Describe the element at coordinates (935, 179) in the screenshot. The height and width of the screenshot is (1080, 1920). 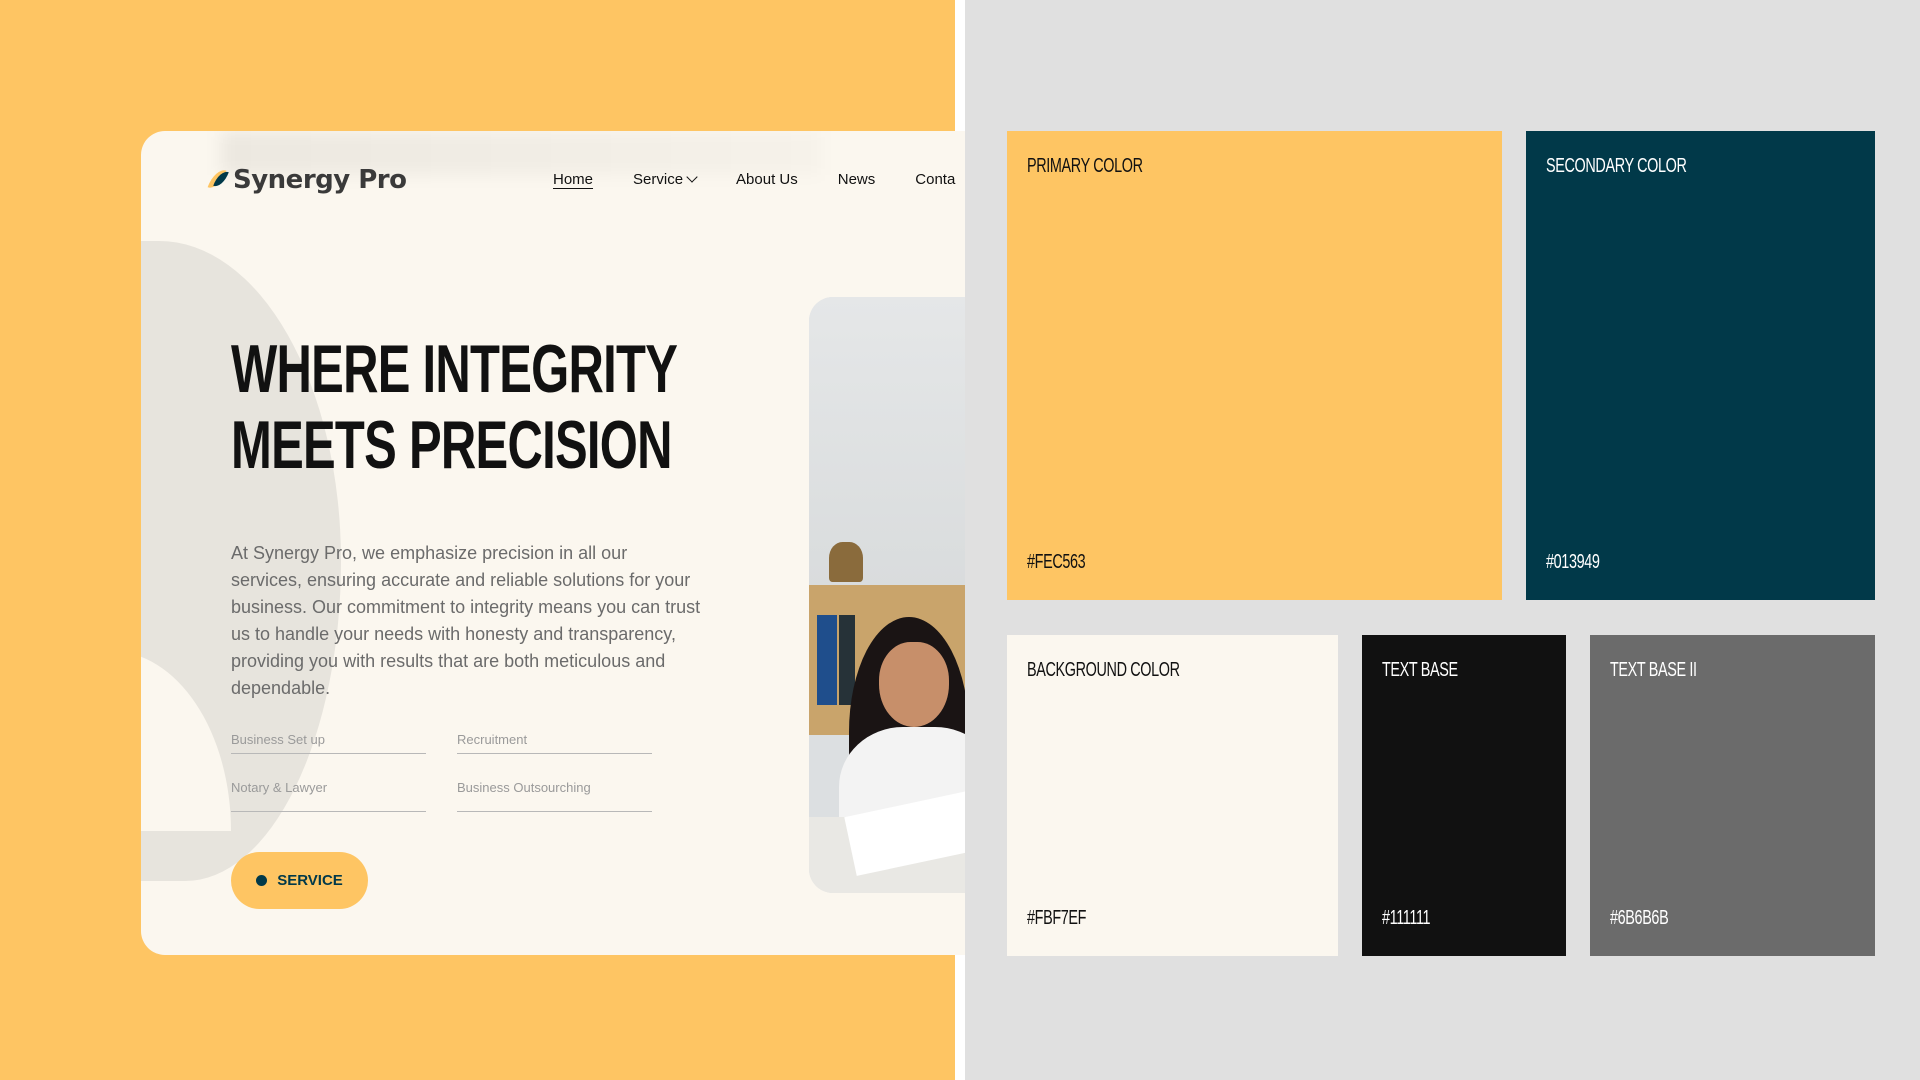
I see `nav-item-contact: Conta` at that location.